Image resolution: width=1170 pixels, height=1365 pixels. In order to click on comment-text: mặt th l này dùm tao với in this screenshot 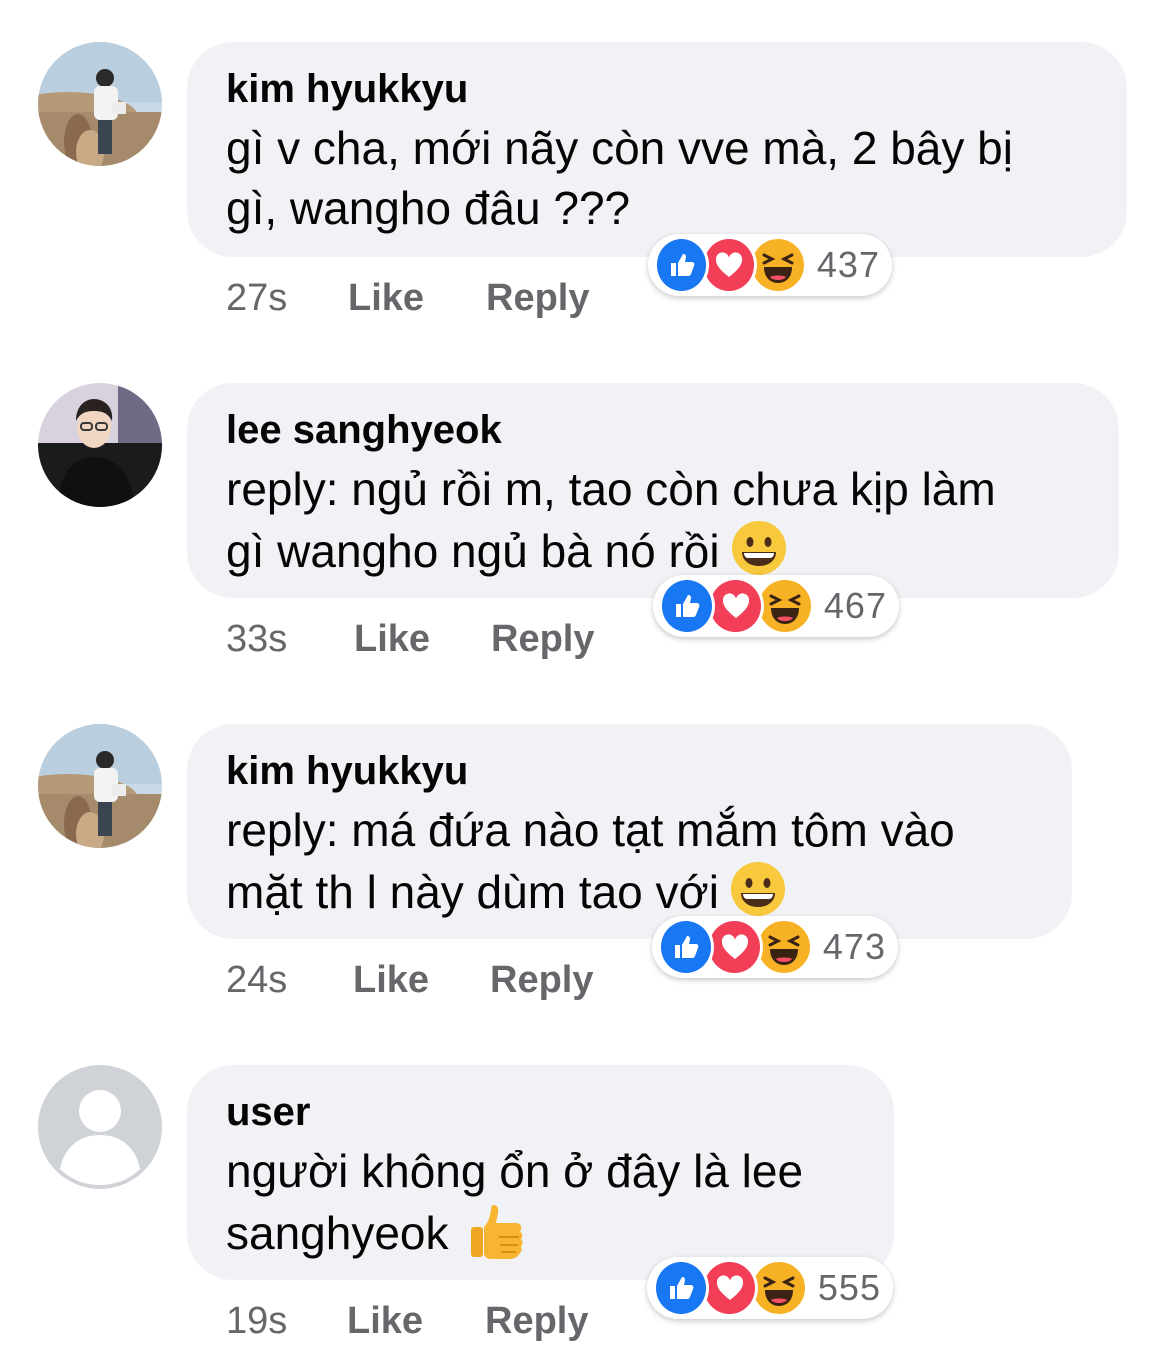, I will do `click(472, 892)`.